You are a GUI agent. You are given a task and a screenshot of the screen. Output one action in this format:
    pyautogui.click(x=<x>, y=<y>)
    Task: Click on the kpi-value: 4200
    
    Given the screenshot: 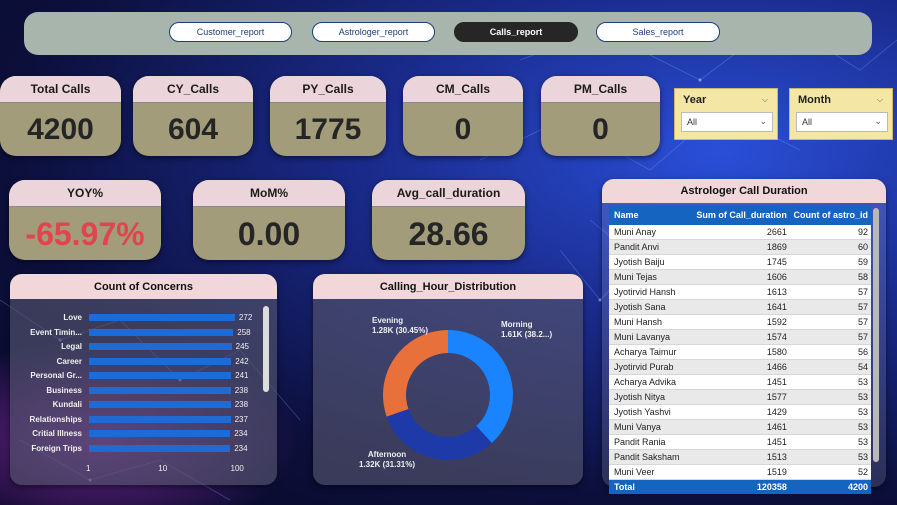 What is the action you would take?
    pyautogui.click(x=60, y=129)
    